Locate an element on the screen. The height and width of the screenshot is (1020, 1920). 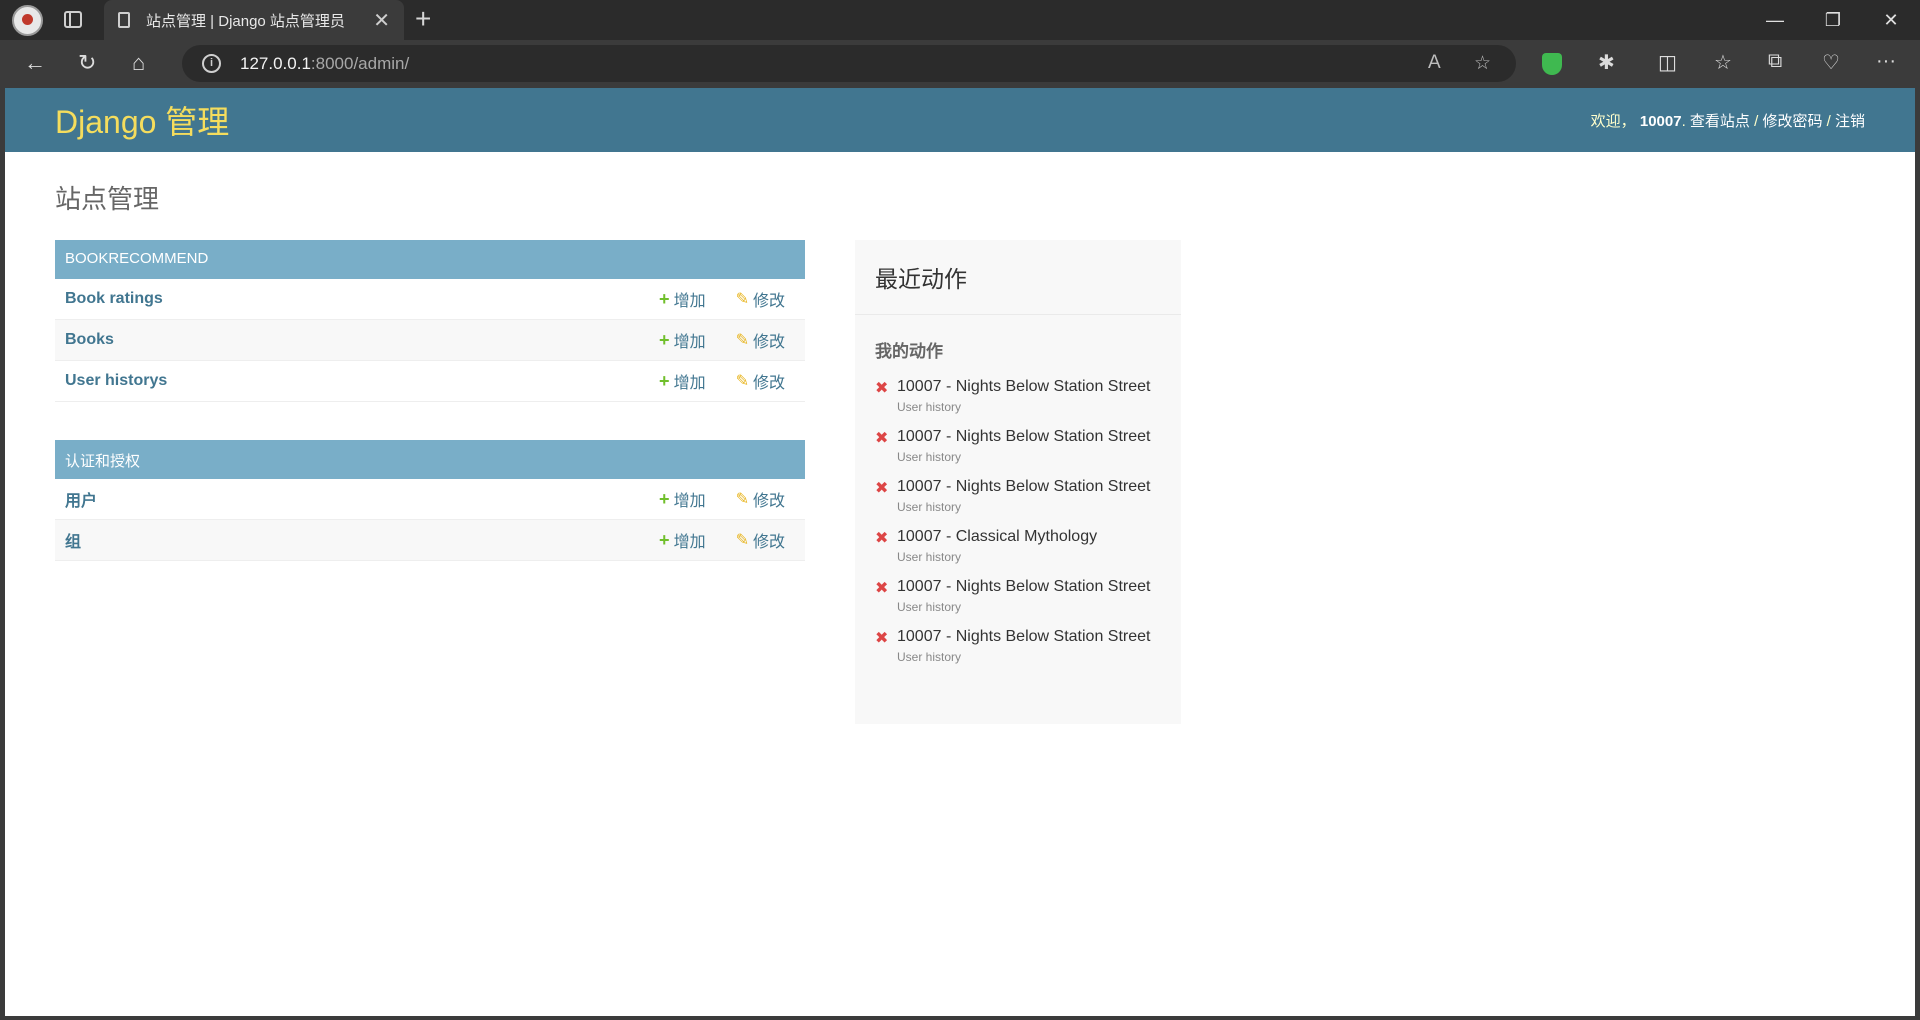
my-actions-title: 我的动作 is located at coordinates (909, 351).